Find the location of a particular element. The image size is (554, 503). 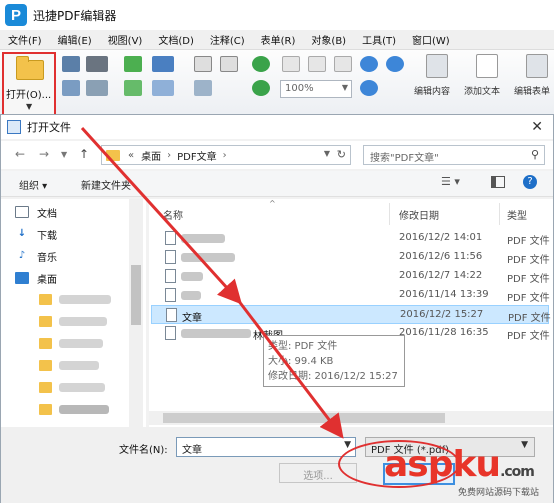

watermark-text: aspku is located at coordinates (442, 464).